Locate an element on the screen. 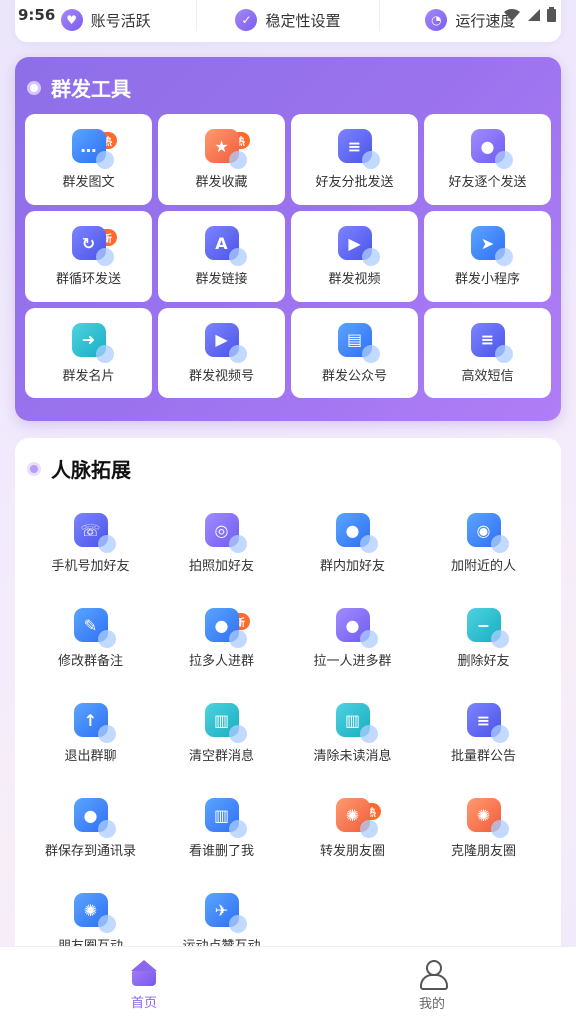  home-icon is located at coordinates (144, 973).